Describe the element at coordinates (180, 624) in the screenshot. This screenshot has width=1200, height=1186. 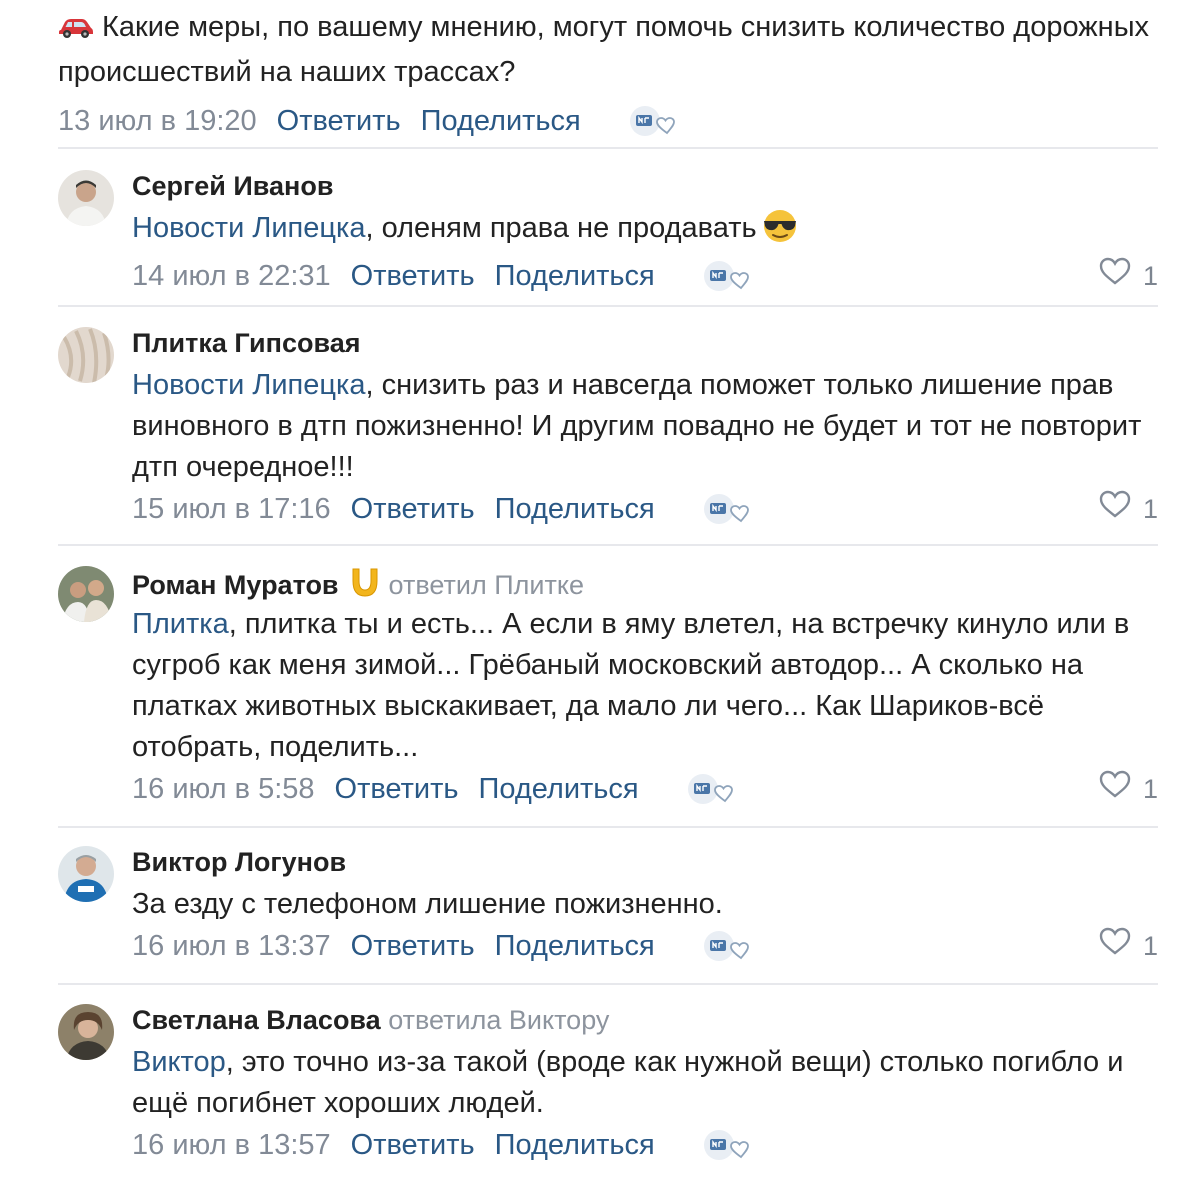
I see `mention-link: Плитка` at that location.